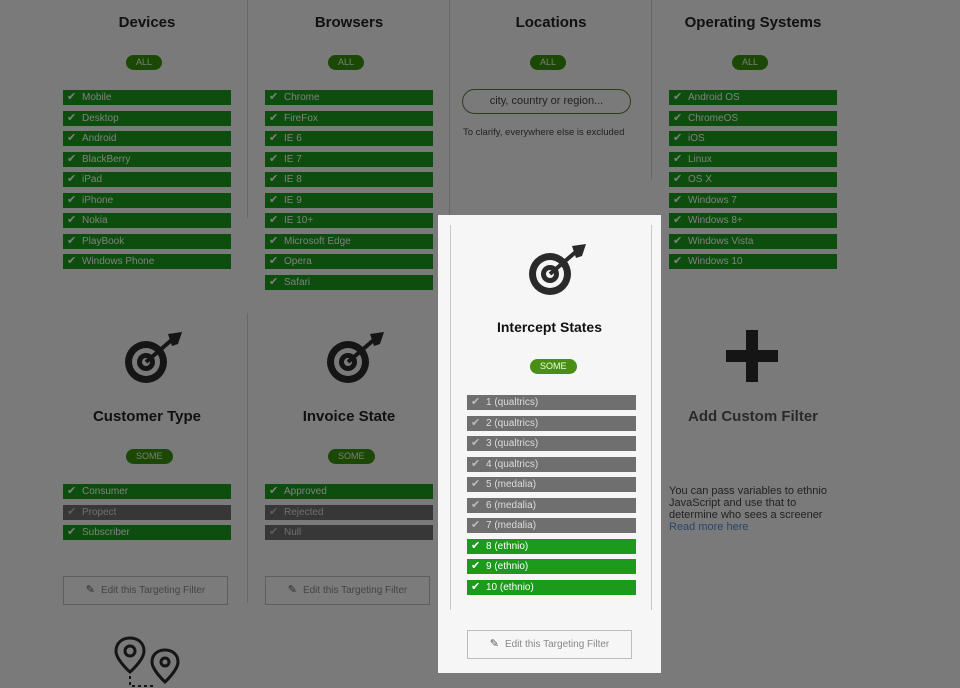  What do you see at coordinates (549, 327) in the screenshot?
I see `intercept-states-title: Intercept States` at bounding box center [549, 327].